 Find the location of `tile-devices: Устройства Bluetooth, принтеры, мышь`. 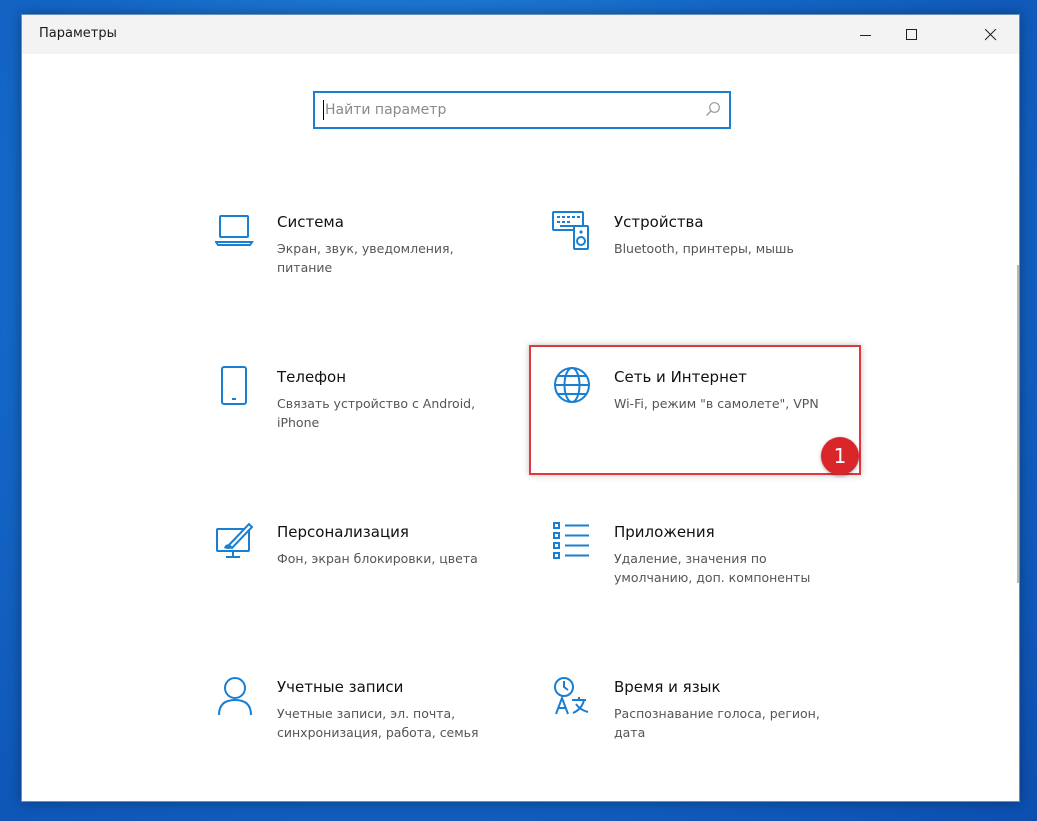

tile-devices: Устройства Bluetooth, принтеры, мышь is located at coordinates (702, 261).